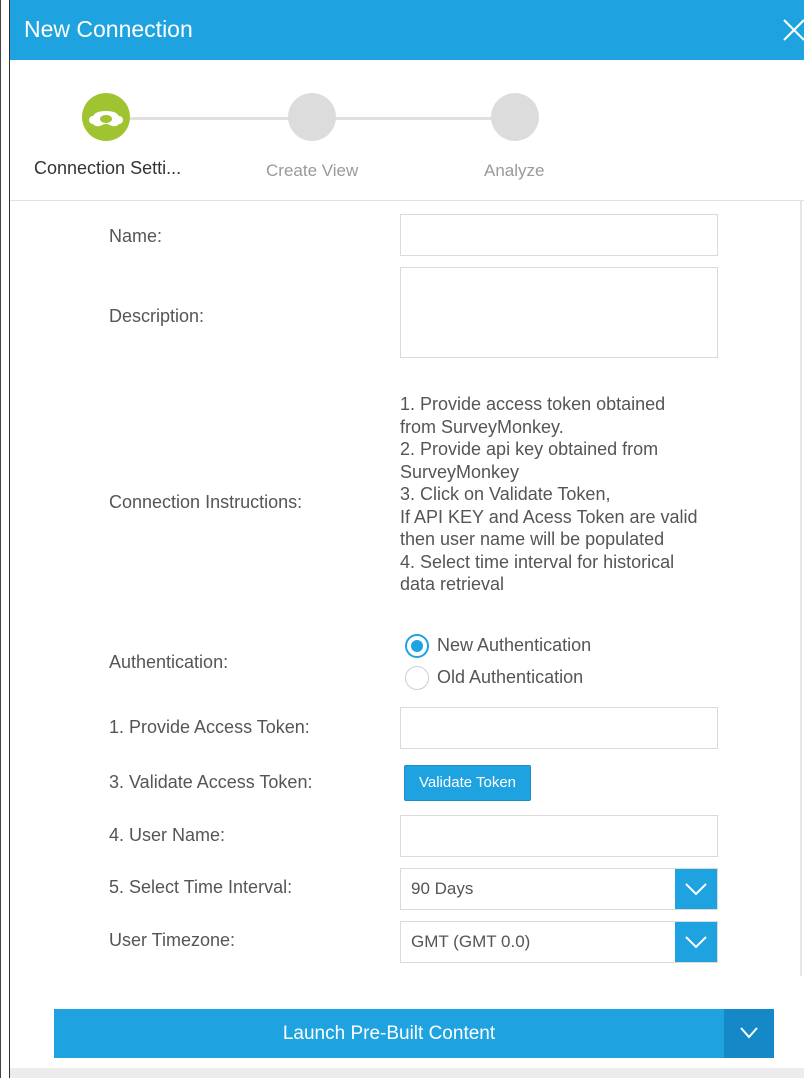 Image resolution: width=804 pixels, height=1078 pixels. Describe the element at coordinates (157, 316) in the screenshot. I see `description-label: Description:` at that location.